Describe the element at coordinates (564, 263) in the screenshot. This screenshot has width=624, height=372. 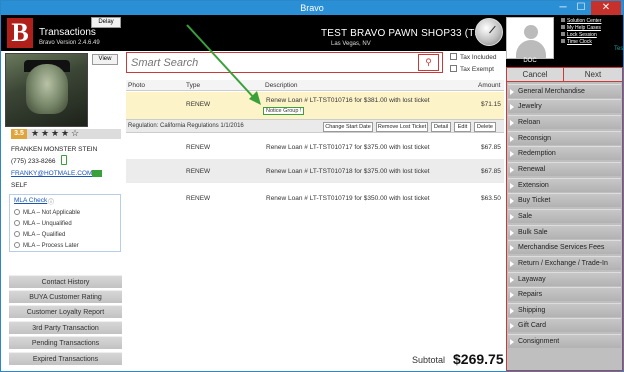
I see `type-return-exchange: Return / Exchange / Trade-In` at that location.